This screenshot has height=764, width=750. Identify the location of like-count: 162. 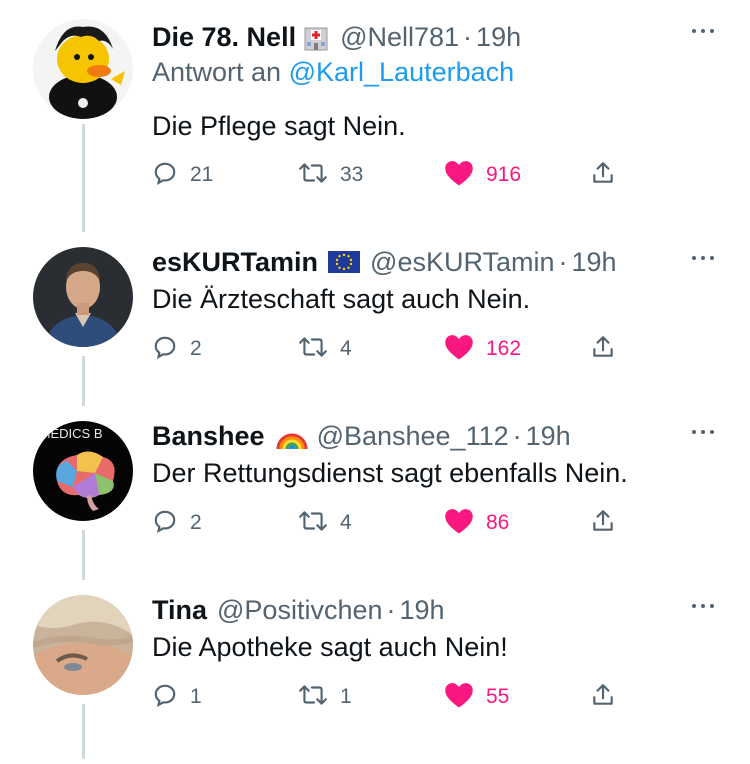
(504, 348).